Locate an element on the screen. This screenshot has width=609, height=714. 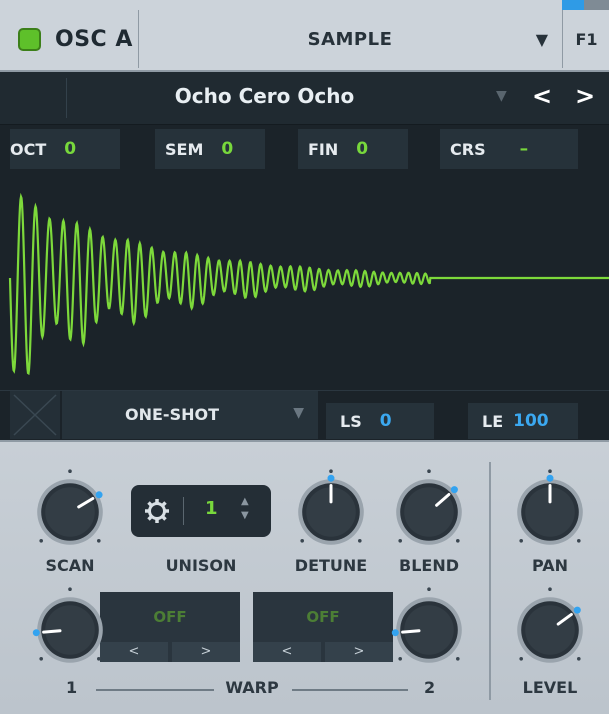
blend-label: BLEND is located at coordinates (429, 565).